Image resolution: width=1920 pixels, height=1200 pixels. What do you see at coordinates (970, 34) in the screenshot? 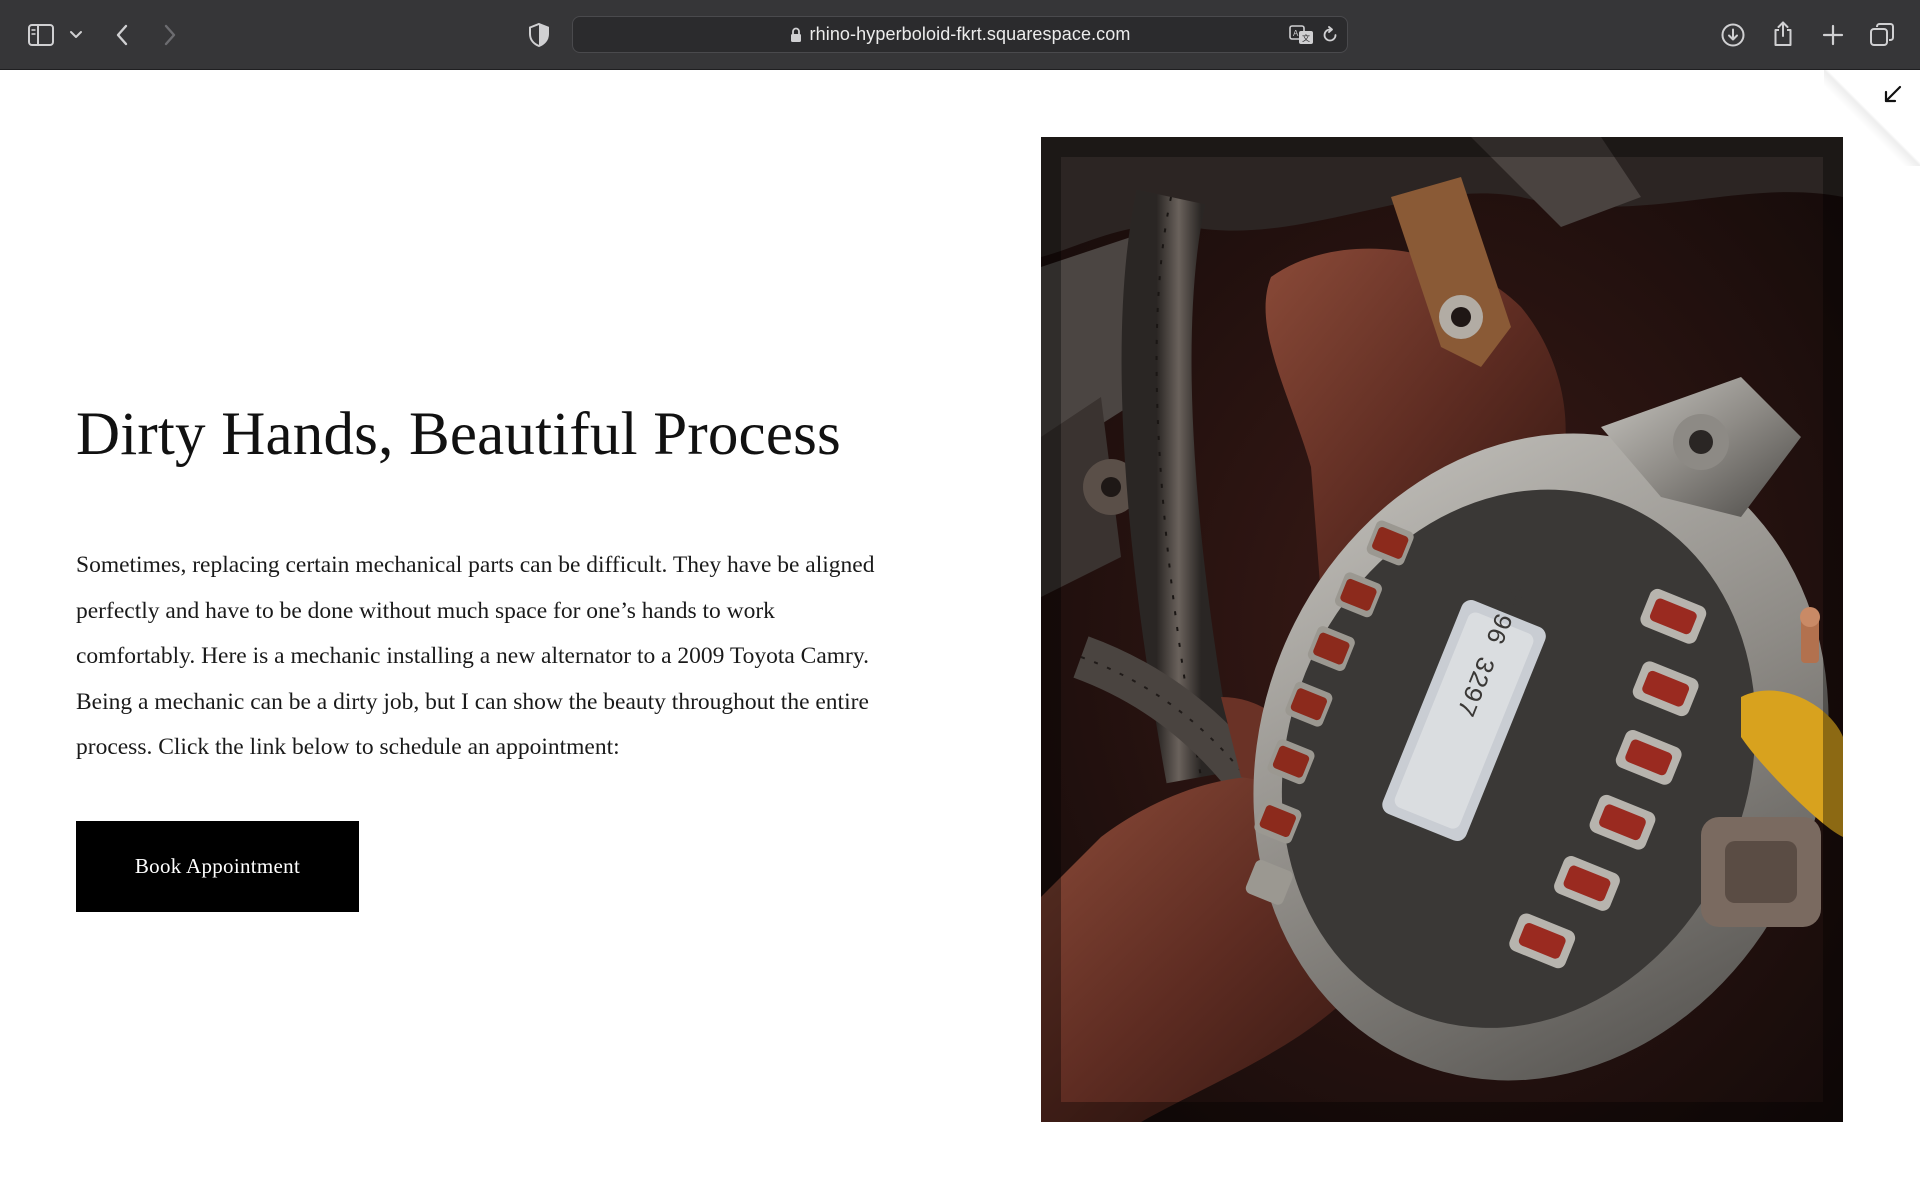
I see `url-text: rhino-hyperboloid-fkrt.squarespace.com` at bounding box center [970, 34].